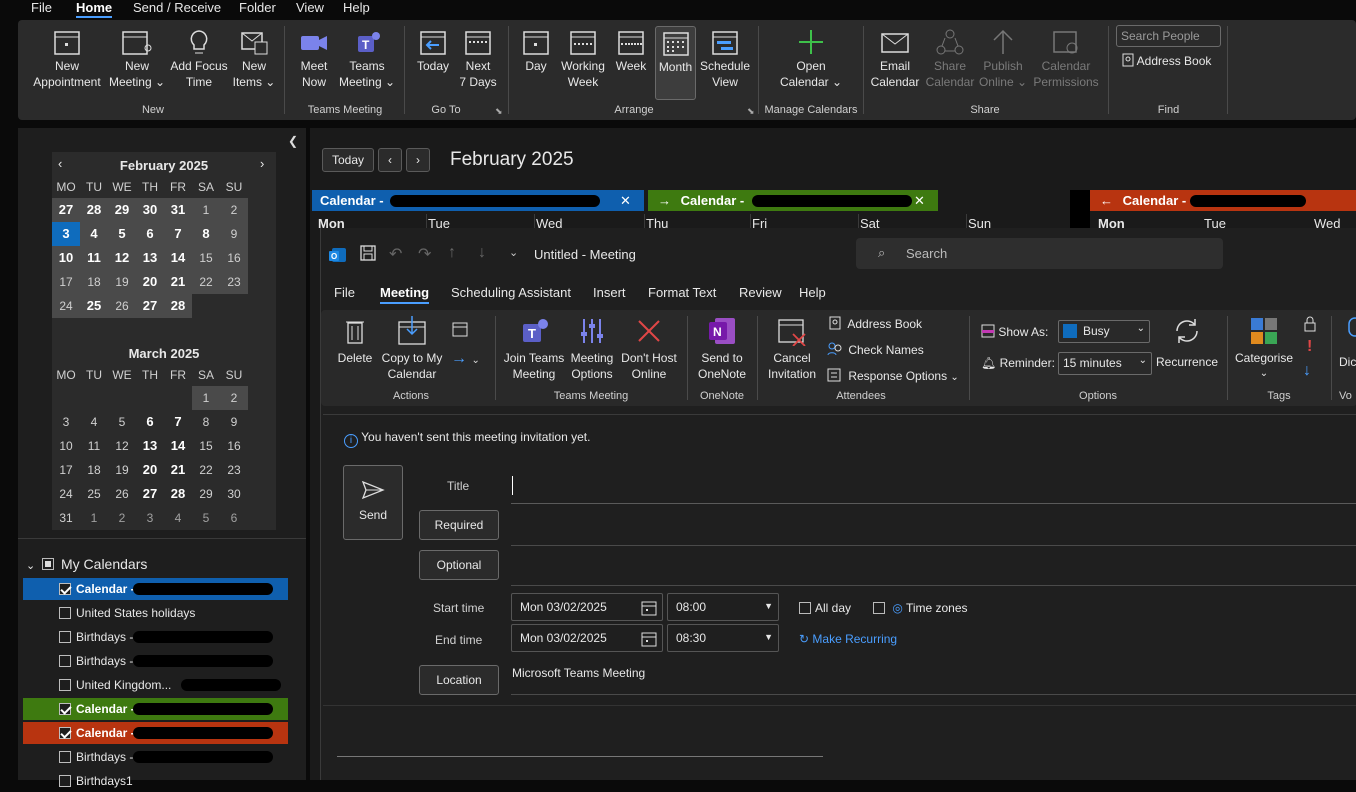  Describe the element at coordinates (578, 673) in the screenshot. I see `location-input: Microsoft Teams Meeting` at that location.